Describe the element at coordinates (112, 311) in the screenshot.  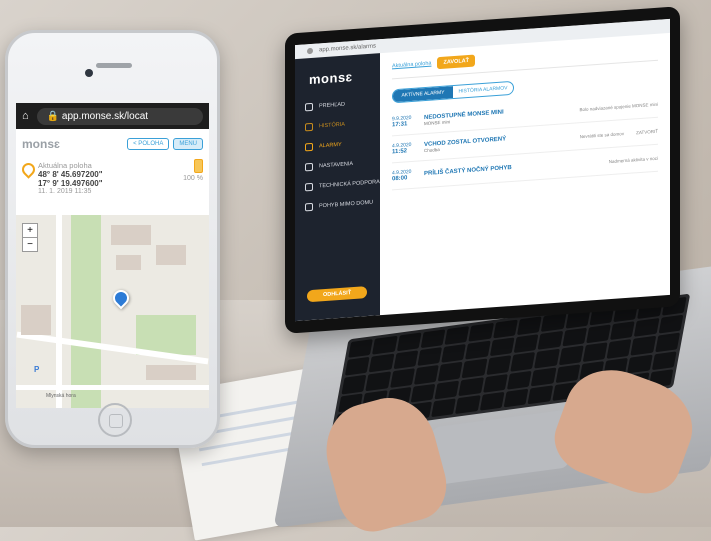
I see `map: + − P Mlynská hora` at that location.